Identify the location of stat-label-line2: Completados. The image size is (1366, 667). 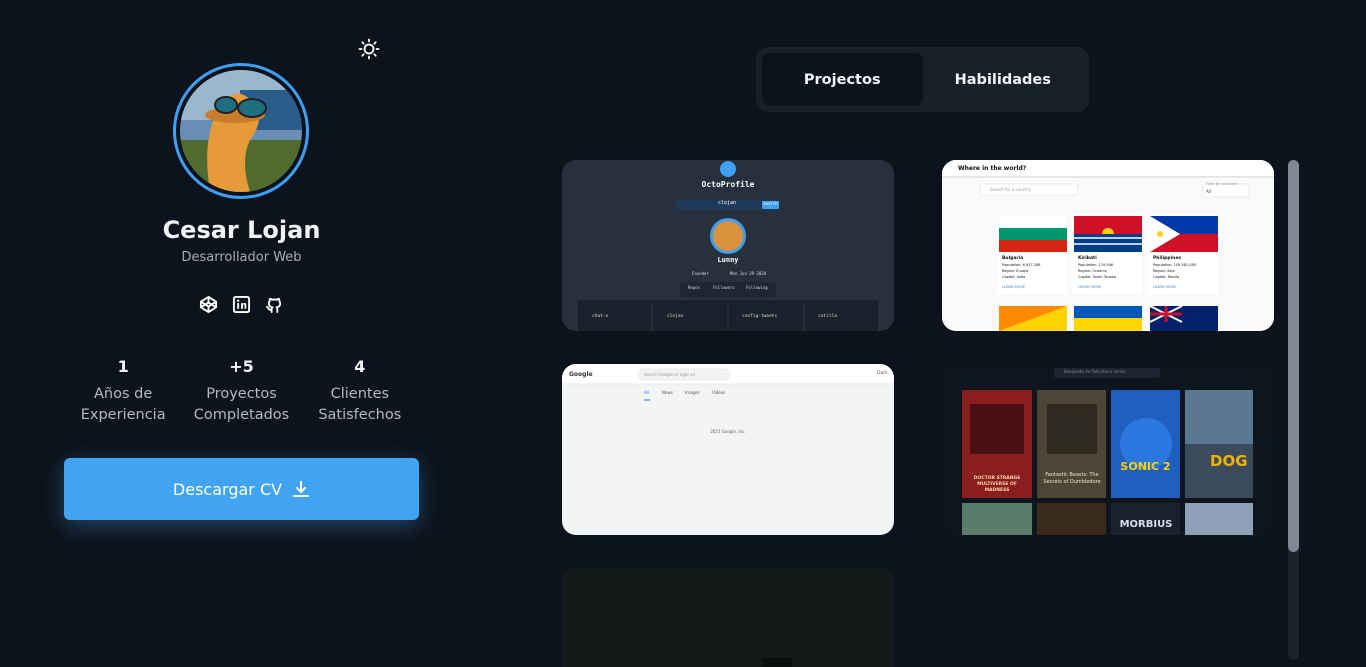
(241, 415).